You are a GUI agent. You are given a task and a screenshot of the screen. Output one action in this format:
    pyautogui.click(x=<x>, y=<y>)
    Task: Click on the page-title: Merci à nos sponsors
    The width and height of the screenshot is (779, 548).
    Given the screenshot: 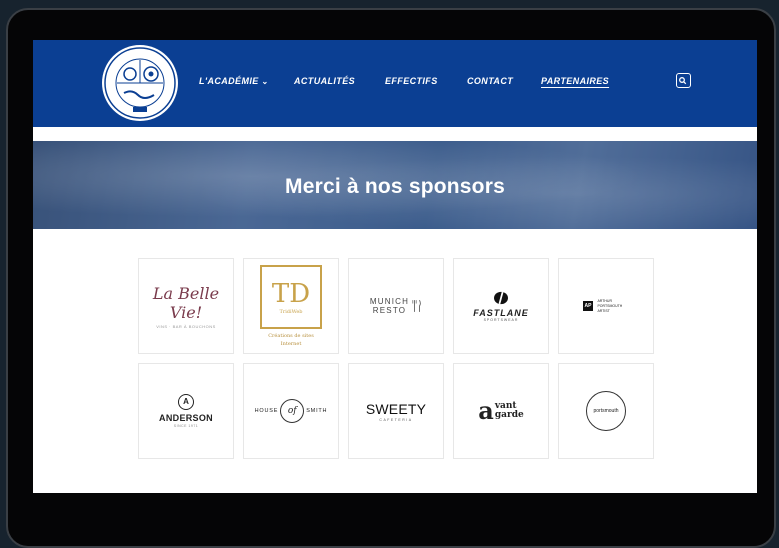 What is the action you would take?
    pyautogui.click(x=395, y=186)
    